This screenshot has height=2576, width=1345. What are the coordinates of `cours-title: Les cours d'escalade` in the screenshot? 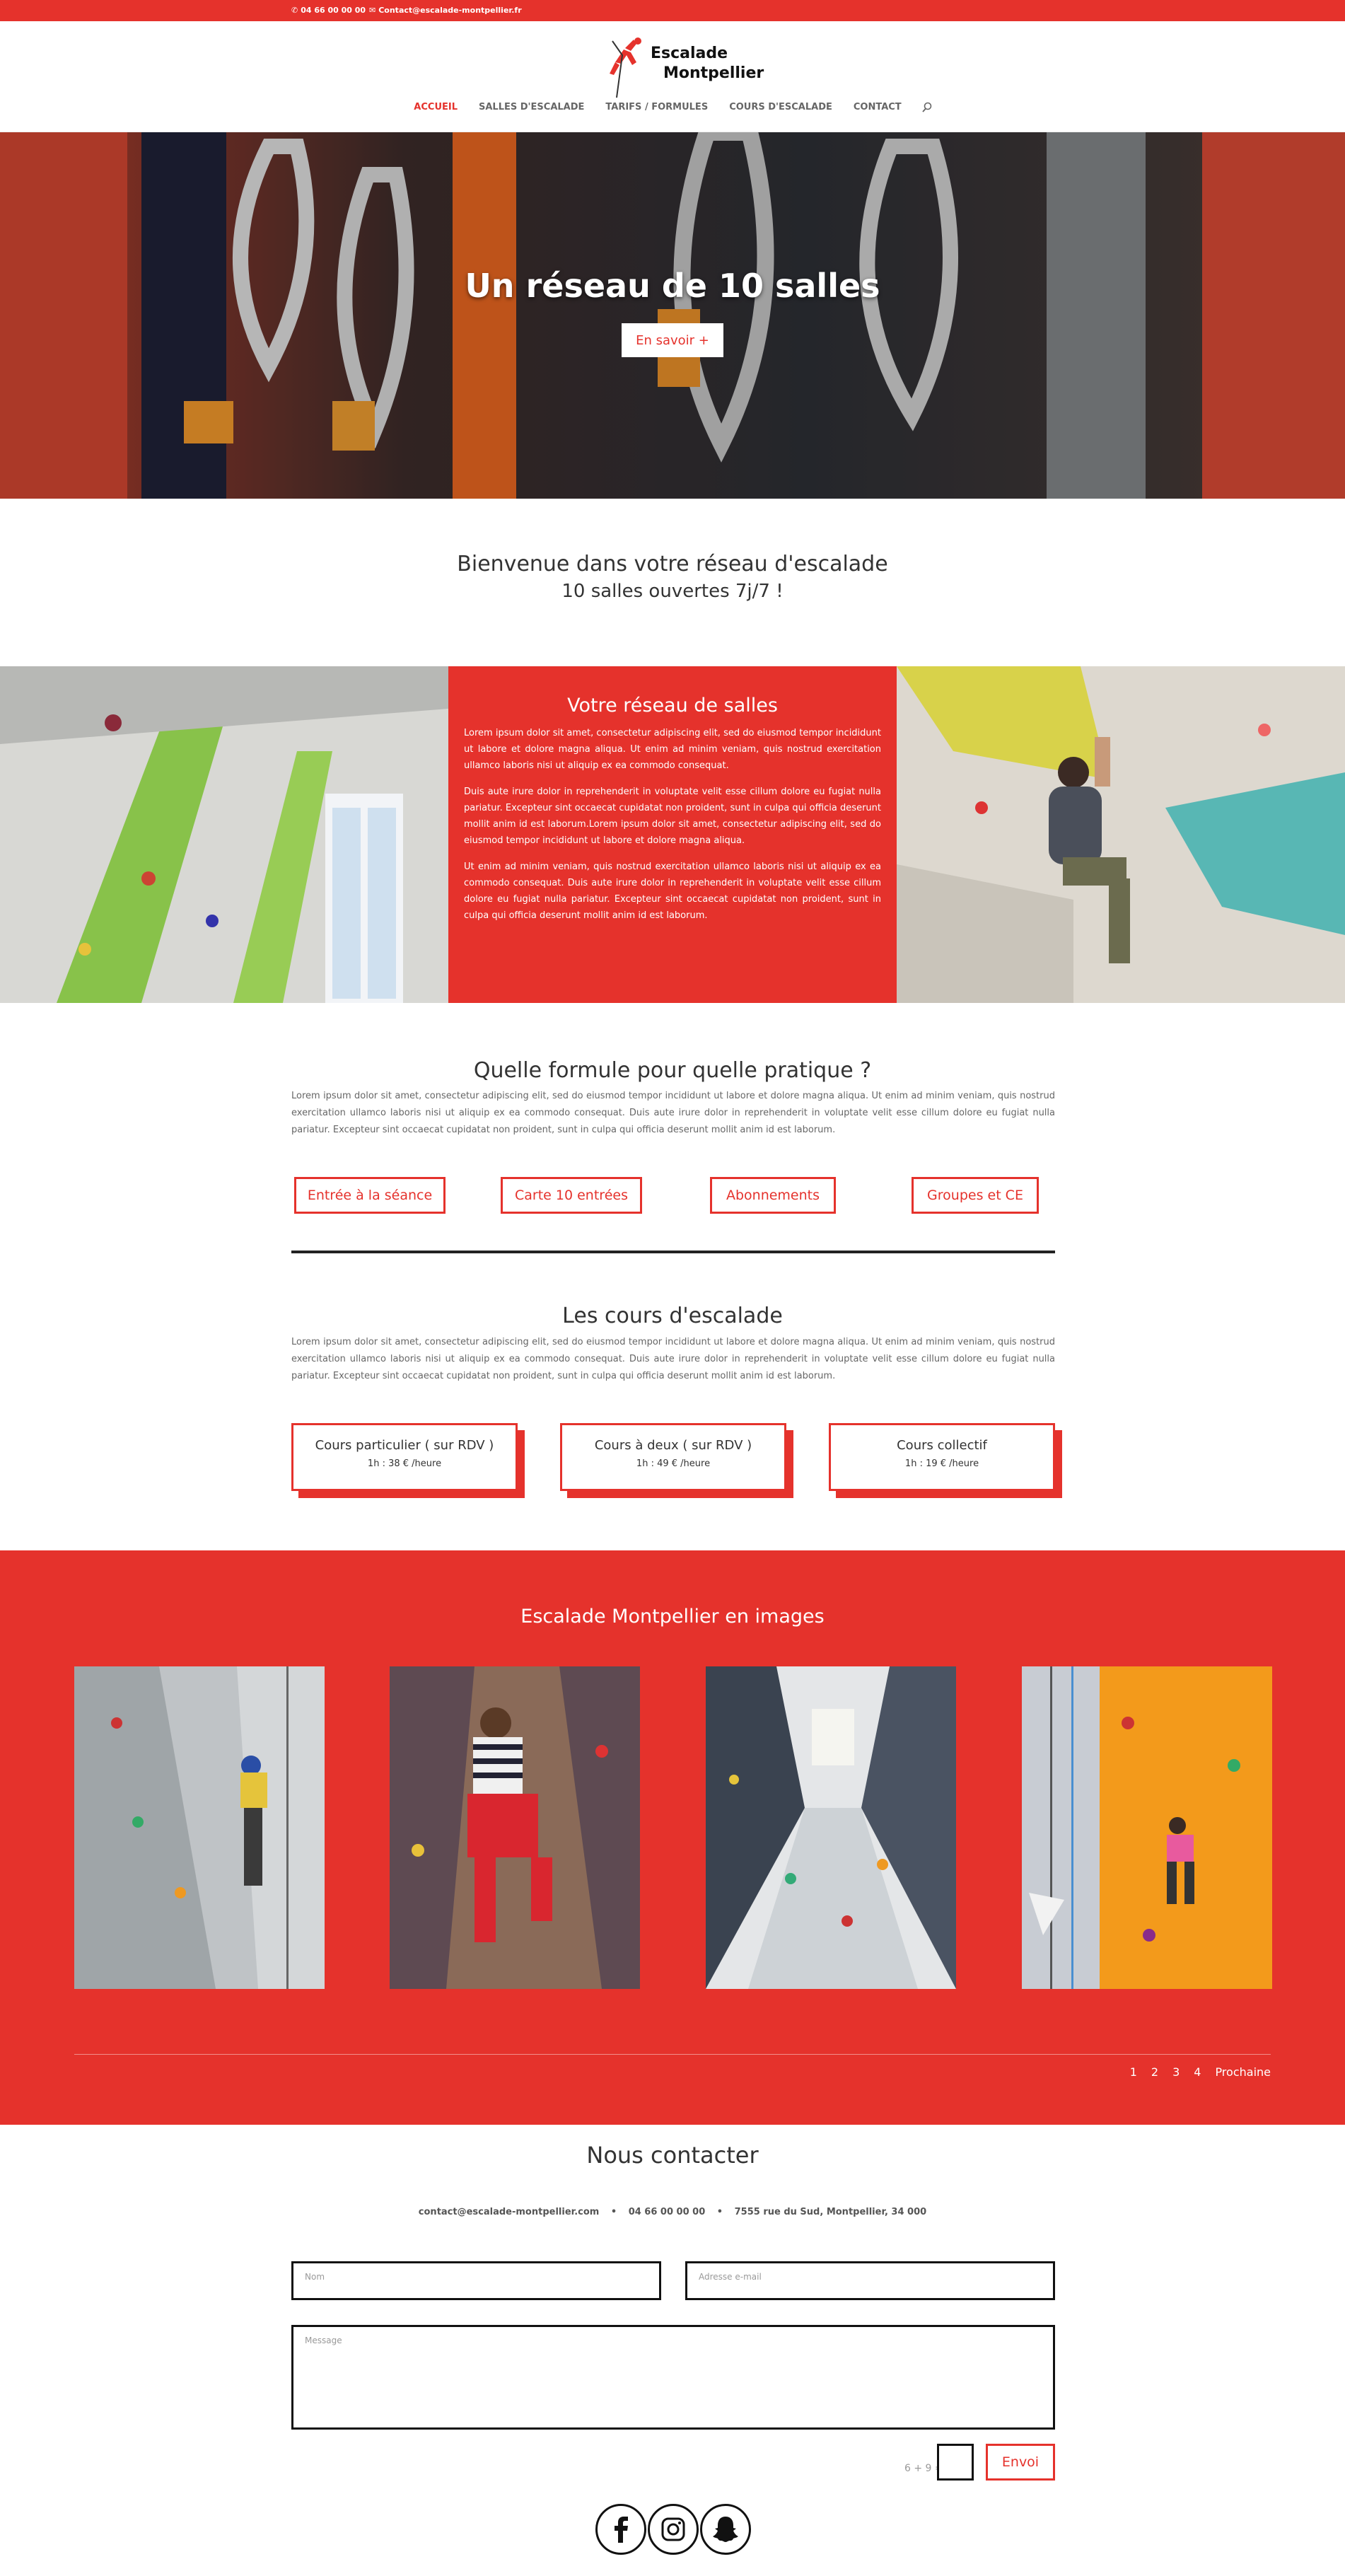 It's located at (672, 1316).